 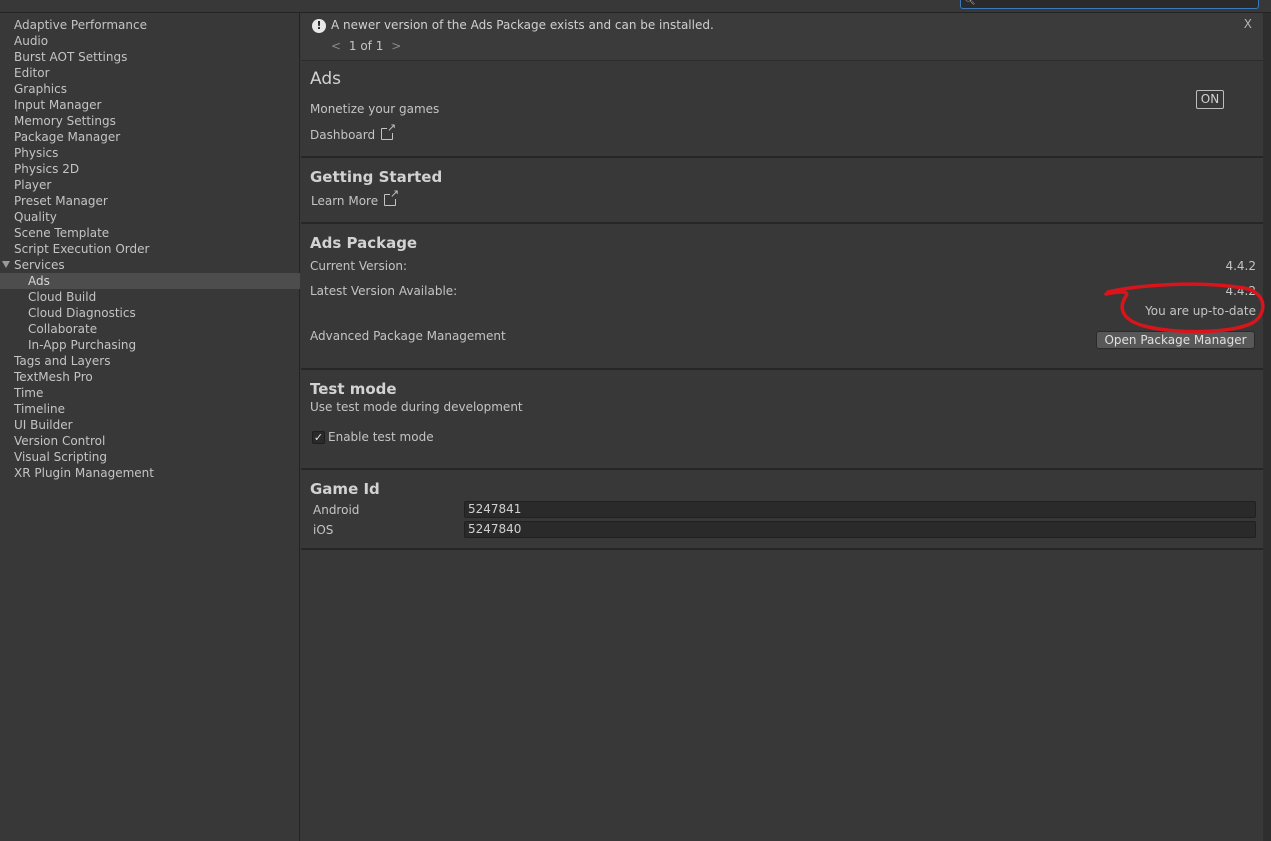 What do you see at coordinates (384, 291) in the screenshot?
I see `latest-version-label: Latest Version Available:` at bounding box center [384, 291].